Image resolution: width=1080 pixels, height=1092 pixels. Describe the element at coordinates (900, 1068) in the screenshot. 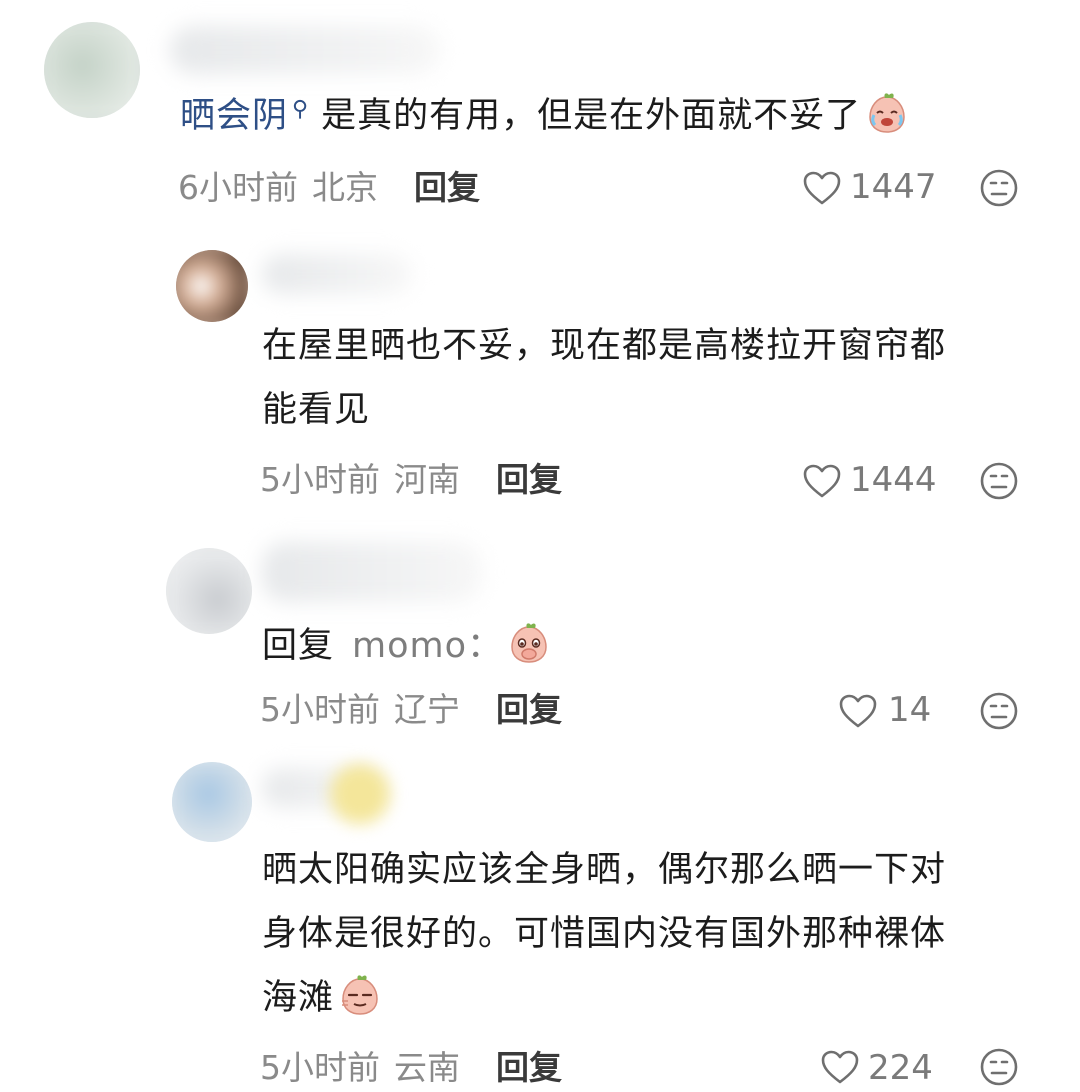

I see `like-count: 224` at that location.